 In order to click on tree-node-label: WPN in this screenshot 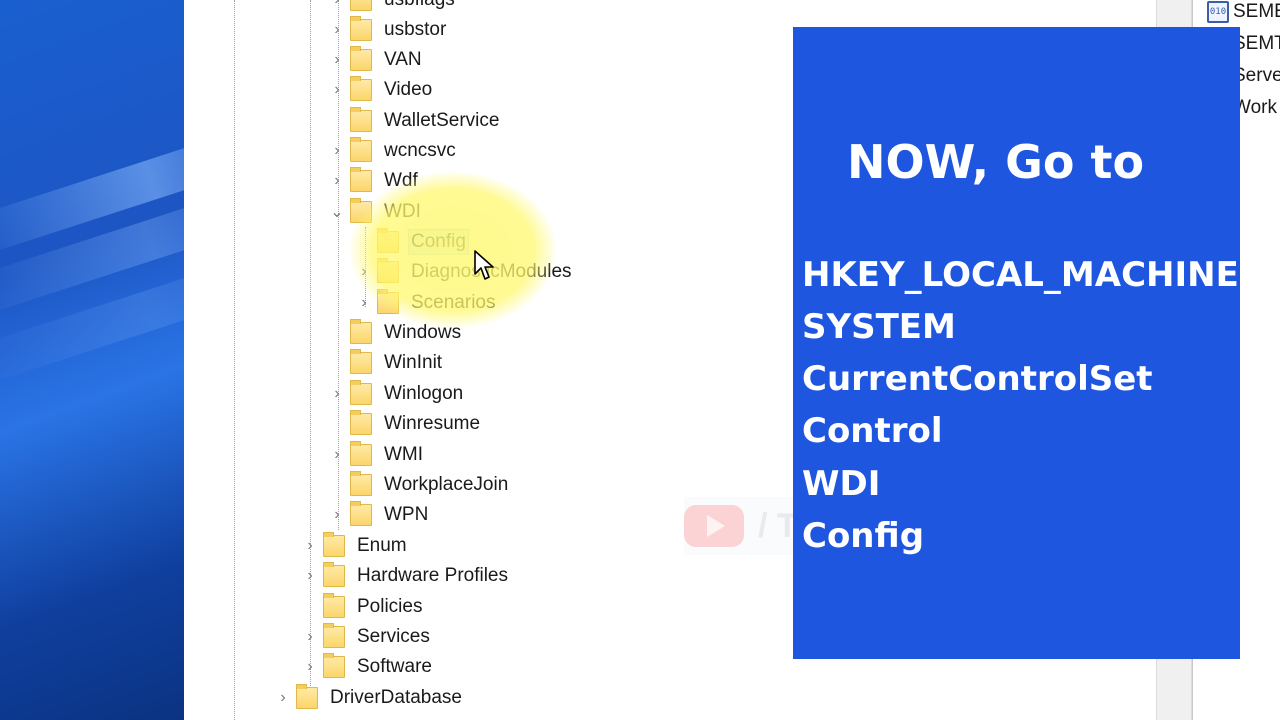, I will do `click(406, 514)`.